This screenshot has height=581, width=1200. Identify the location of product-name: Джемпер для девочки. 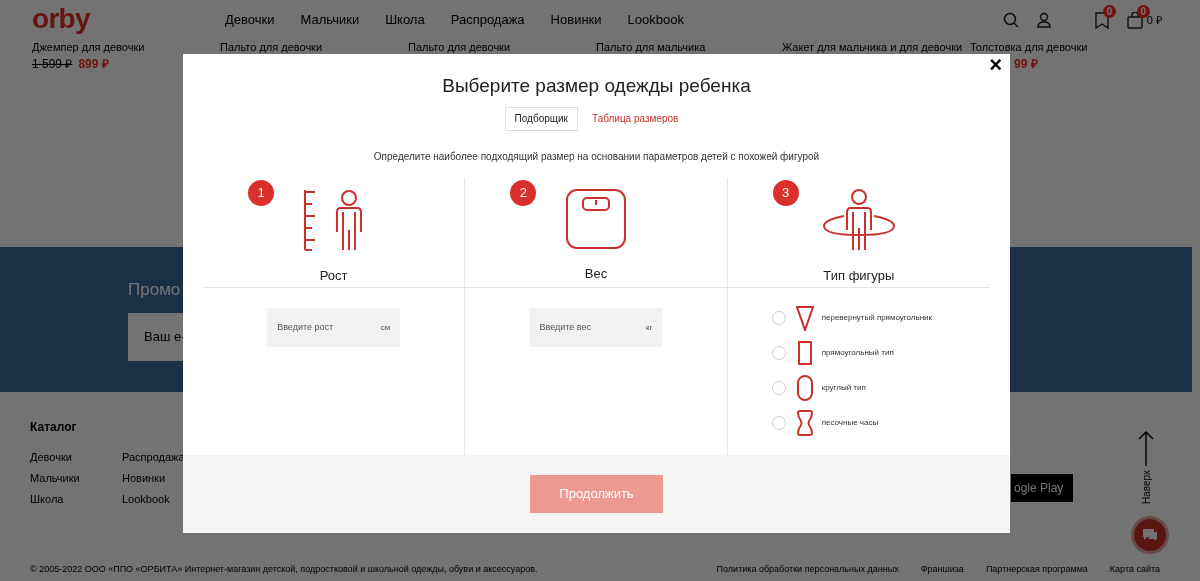
(88, 47).